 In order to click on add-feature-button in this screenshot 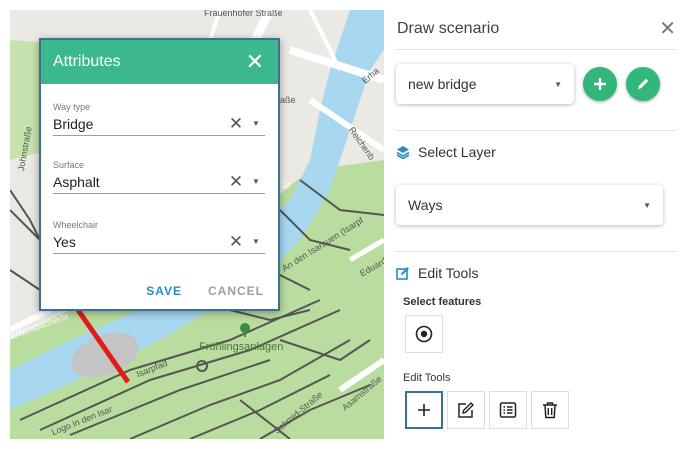, I will do `click(424, 410)`.